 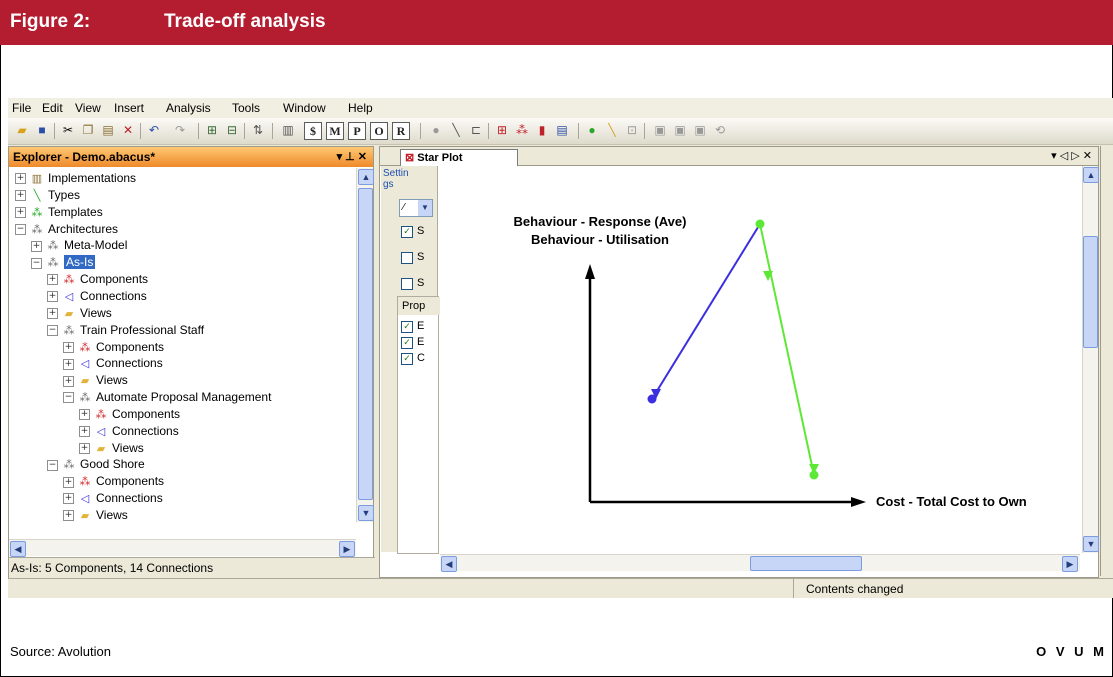 I want to click on lock-icon: ⊡, so click(x=632, y=130).